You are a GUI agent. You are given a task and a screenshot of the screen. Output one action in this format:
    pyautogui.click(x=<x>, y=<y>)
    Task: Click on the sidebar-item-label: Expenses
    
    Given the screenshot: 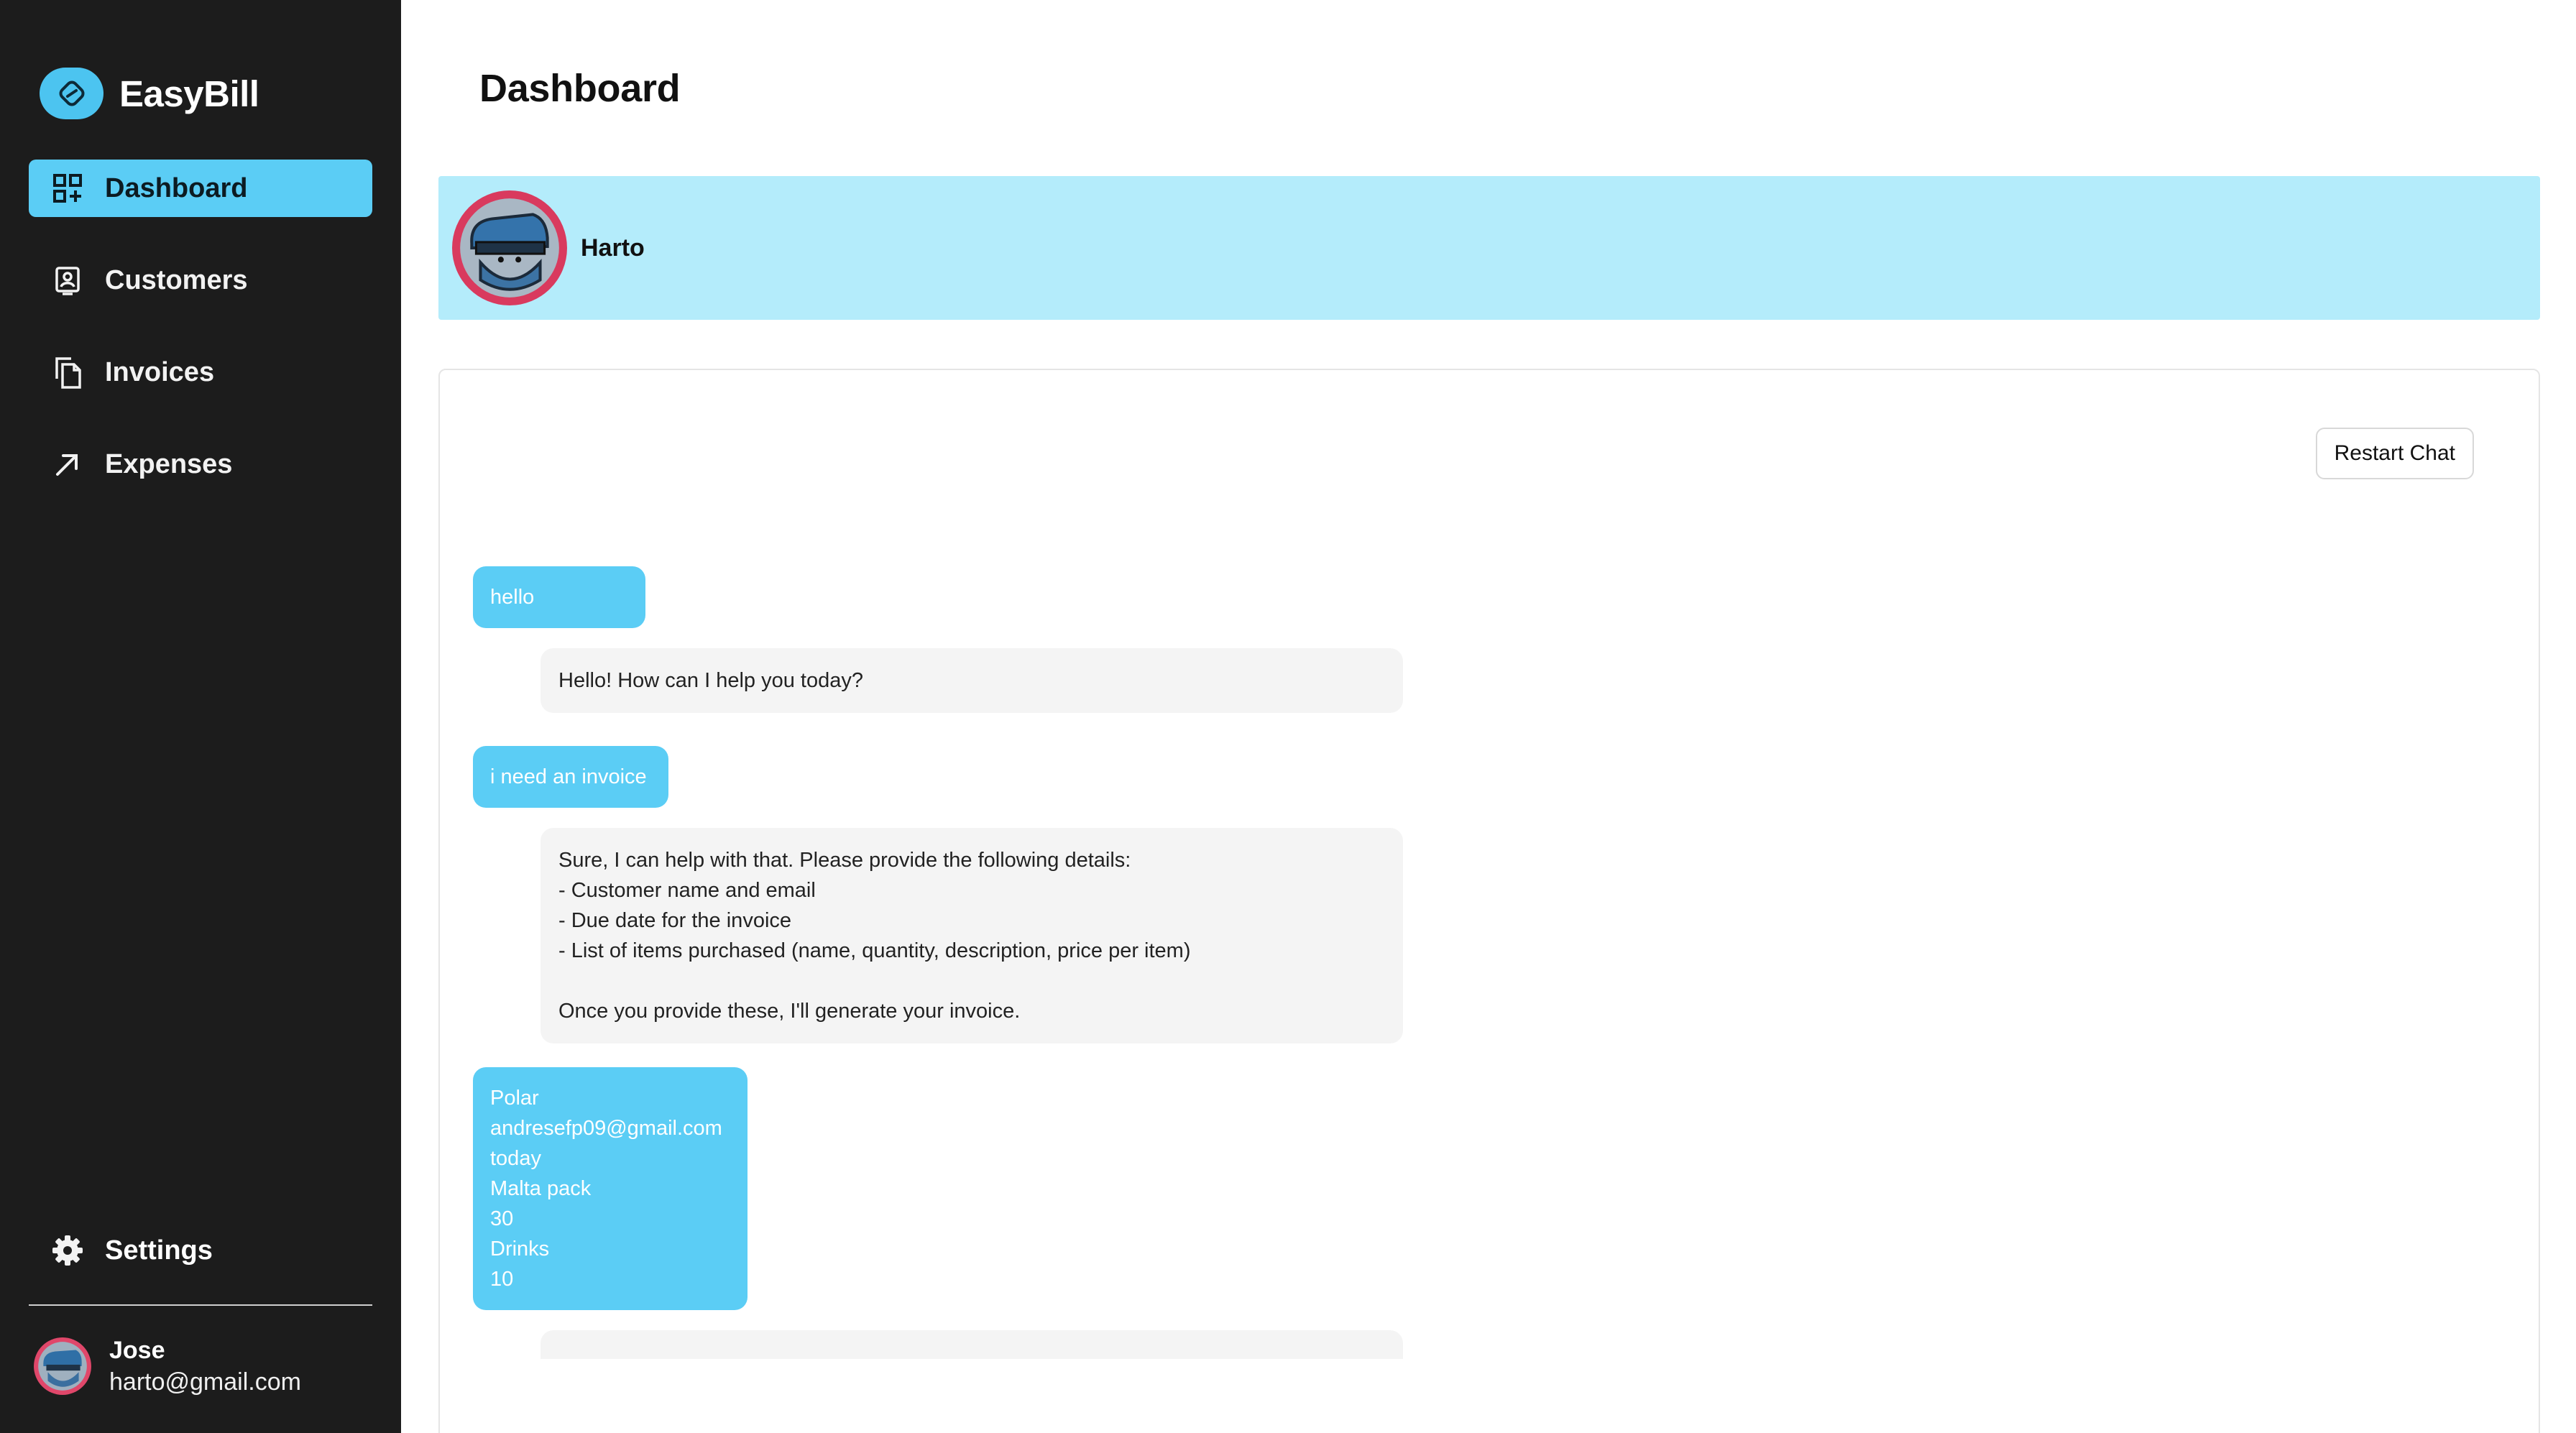 What is the action you would take?
    pyautogui.click(x=169, y=463)
    